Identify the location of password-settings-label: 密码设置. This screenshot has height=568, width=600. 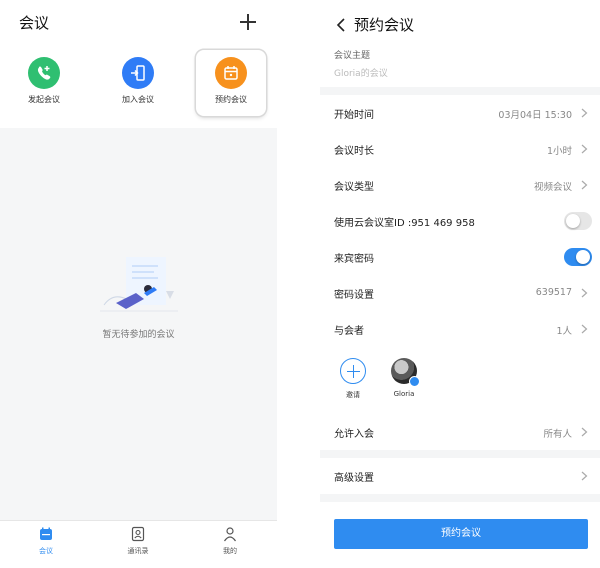
(354, 295).